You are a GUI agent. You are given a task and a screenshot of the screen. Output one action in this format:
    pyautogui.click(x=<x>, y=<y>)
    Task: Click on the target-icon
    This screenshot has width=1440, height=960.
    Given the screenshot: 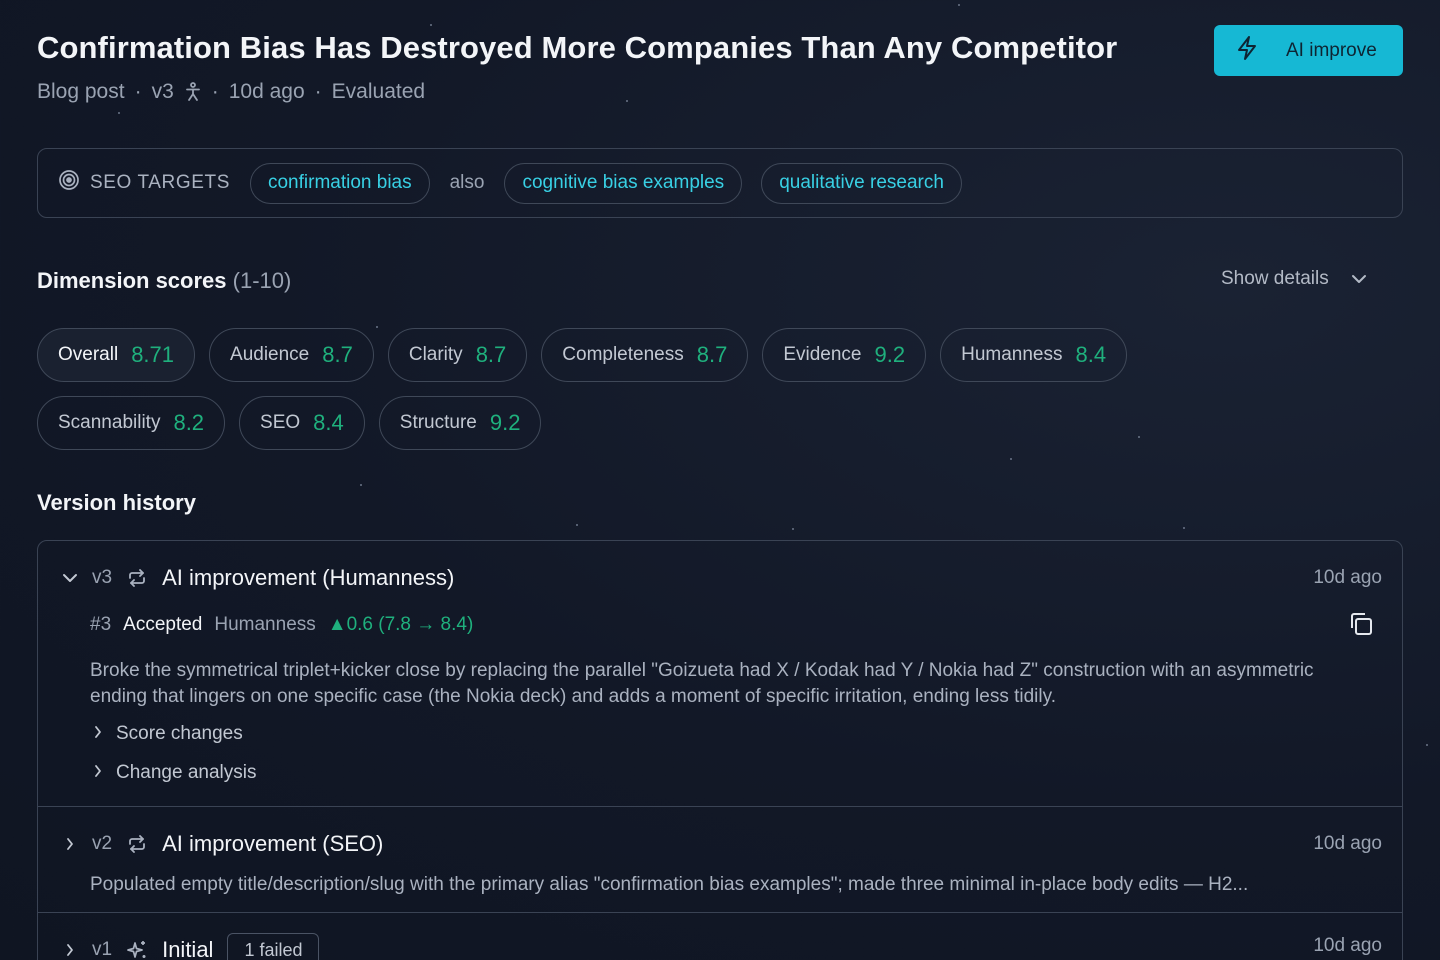 What is the action you would take?
    pyautogui.click(x=69, y=183)
    